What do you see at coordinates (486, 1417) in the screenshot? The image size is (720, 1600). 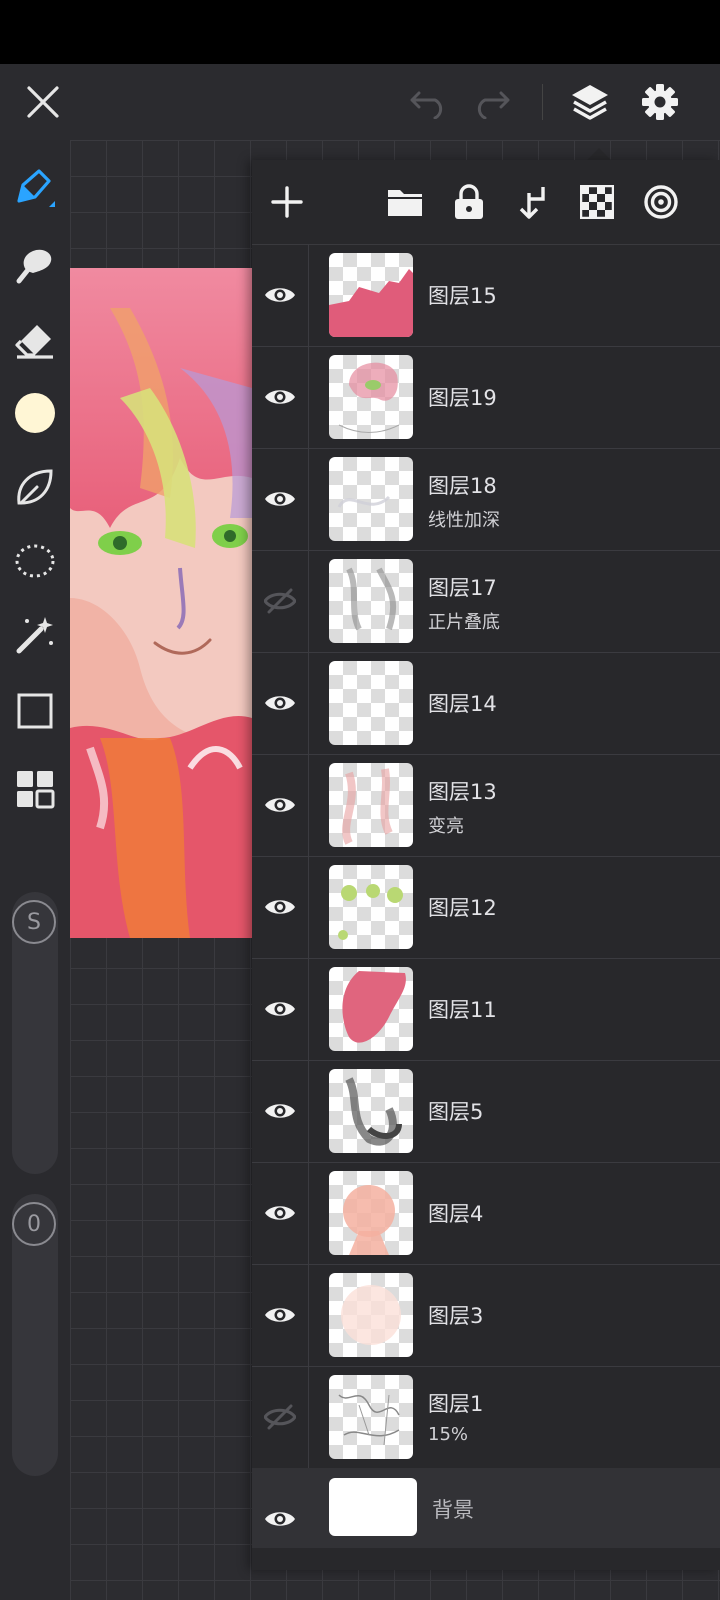 I see `layer-row: 图层1 15%` at bounding box center [486, 1417].